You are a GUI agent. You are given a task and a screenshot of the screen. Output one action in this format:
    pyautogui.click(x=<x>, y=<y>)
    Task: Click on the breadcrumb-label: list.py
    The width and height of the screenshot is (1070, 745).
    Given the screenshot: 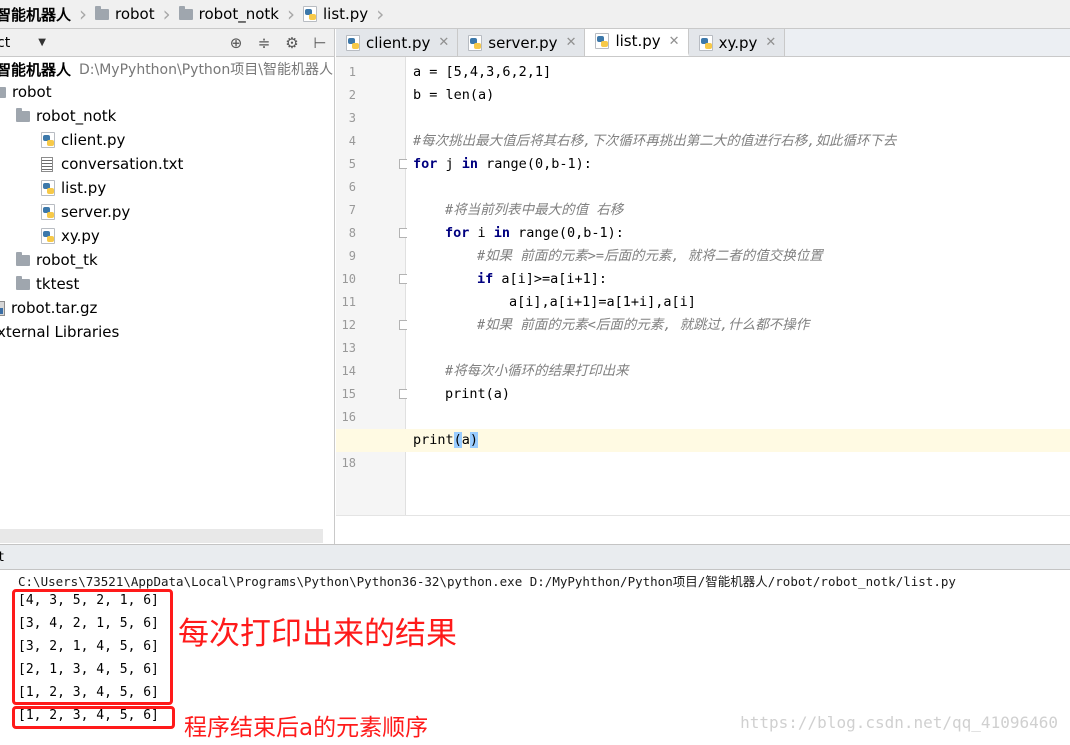 What is the action you would take?
    pyautogui.click(x=345, y=14)
    